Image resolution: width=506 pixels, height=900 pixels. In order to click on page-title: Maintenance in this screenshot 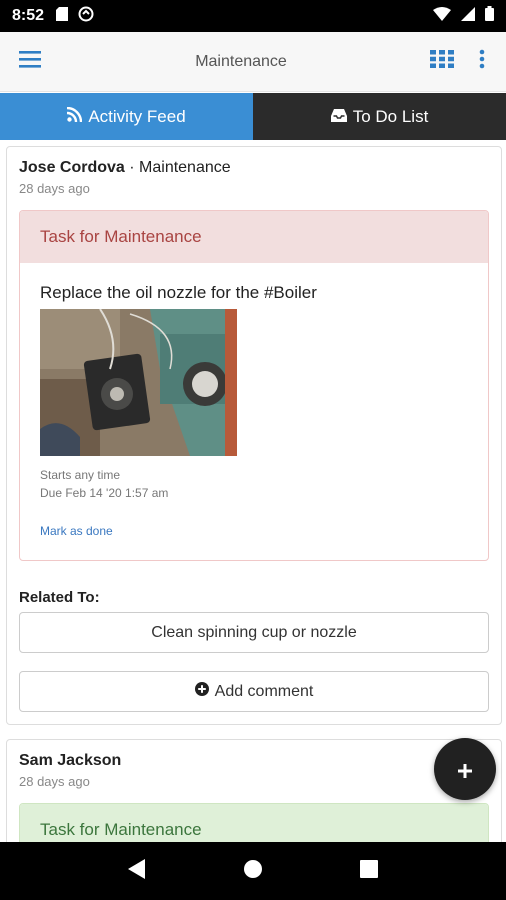, I will do `click(241, 61)`.